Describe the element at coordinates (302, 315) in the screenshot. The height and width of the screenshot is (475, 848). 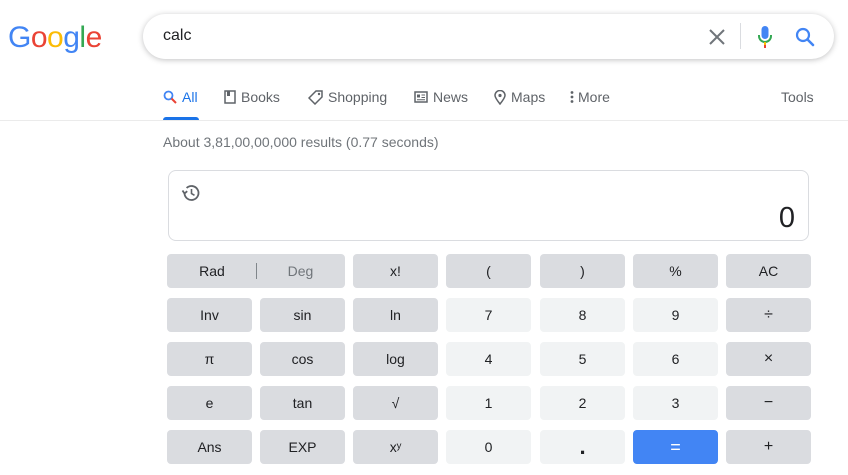
I see `sin-button: sin` at that location.